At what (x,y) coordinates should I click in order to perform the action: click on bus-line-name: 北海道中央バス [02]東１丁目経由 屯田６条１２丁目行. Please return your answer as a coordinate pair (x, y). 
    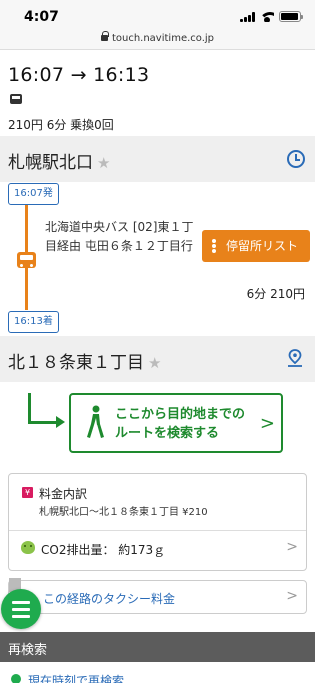
    Looking at the image, I should click on (119, 236).